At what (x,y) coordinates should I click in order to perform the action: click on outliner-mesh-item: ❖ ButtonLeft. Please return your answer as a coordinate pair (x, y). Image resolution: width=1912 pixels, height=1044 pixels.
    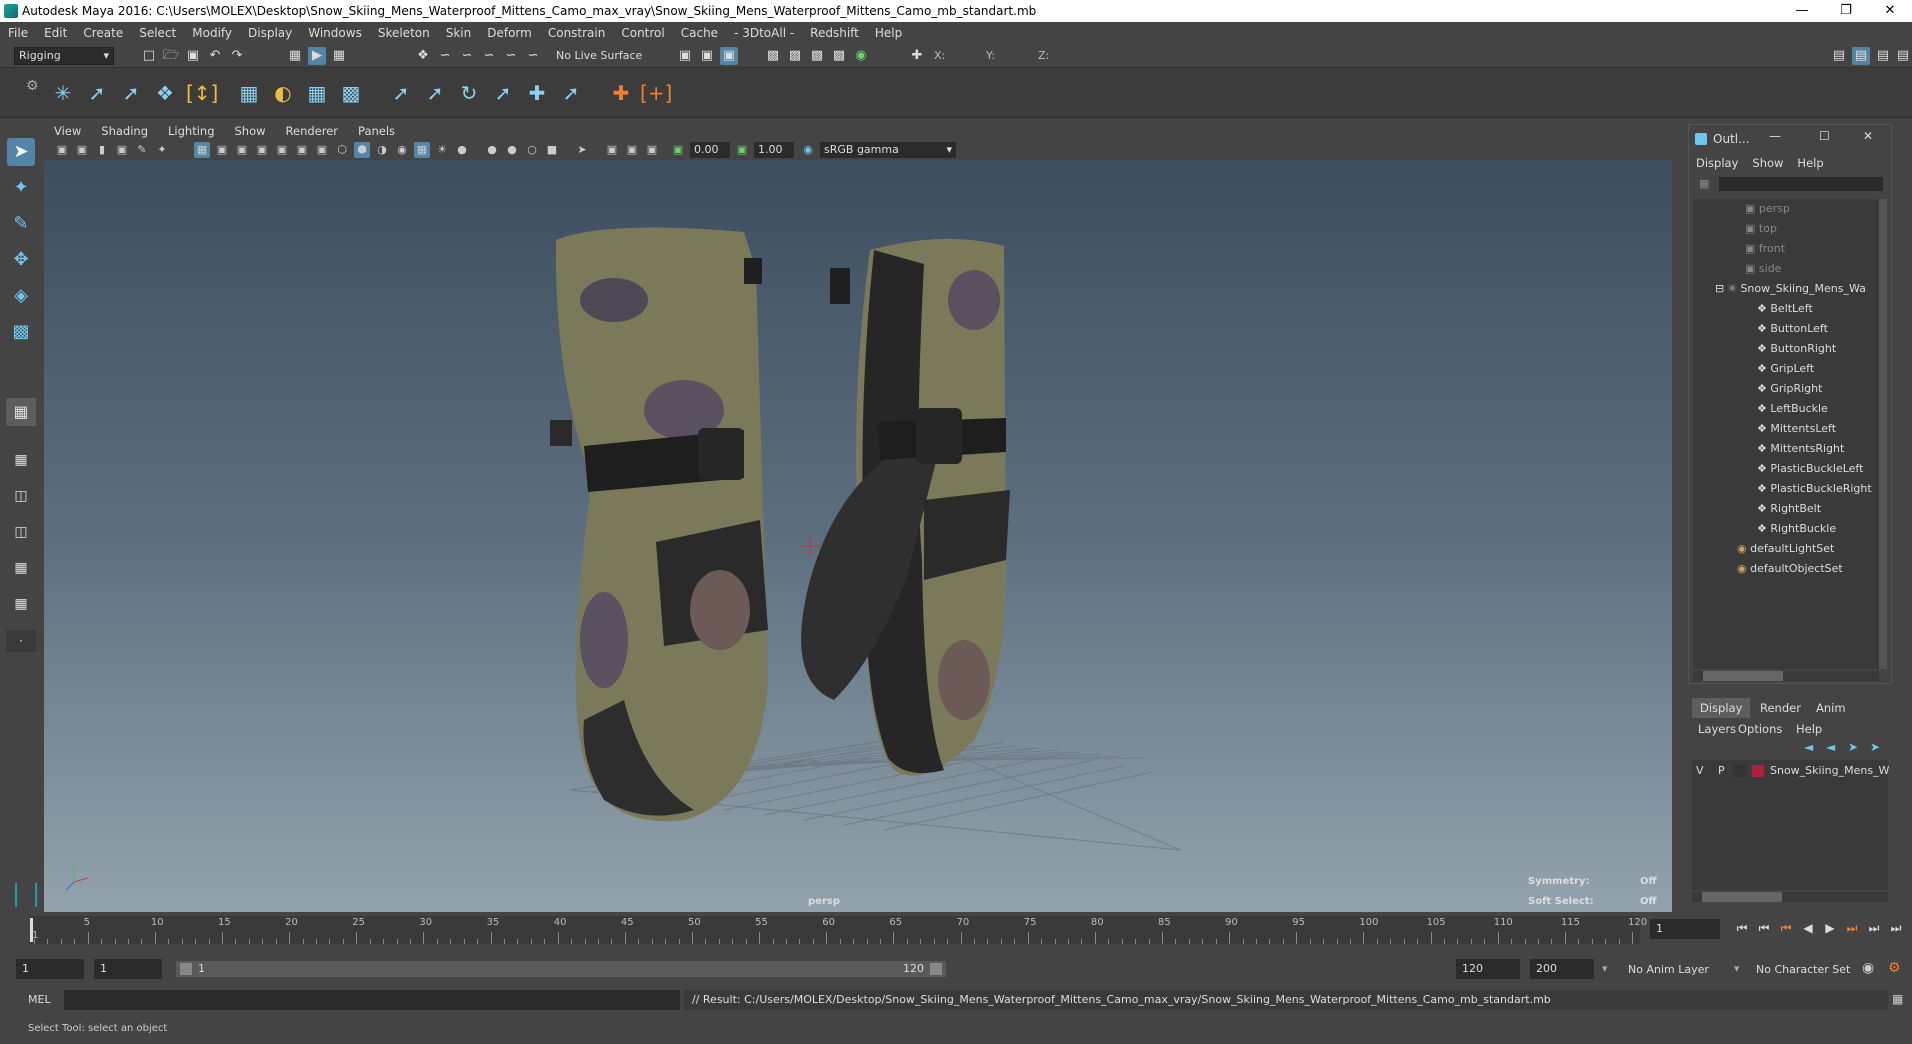
    Looking at the image, I should click on (1788, 329).